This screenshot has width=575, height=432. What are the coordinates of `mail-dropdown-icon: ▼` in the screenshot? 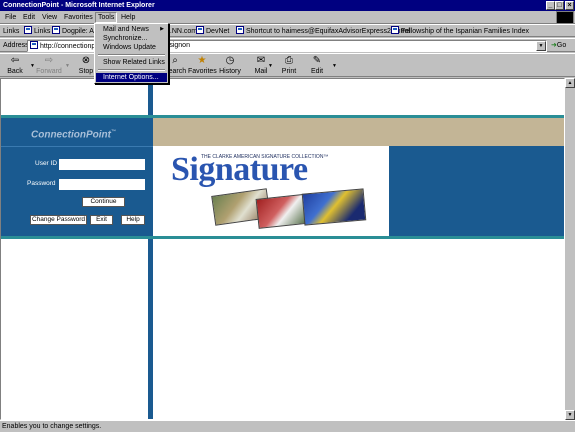 It's located at (270, 66).